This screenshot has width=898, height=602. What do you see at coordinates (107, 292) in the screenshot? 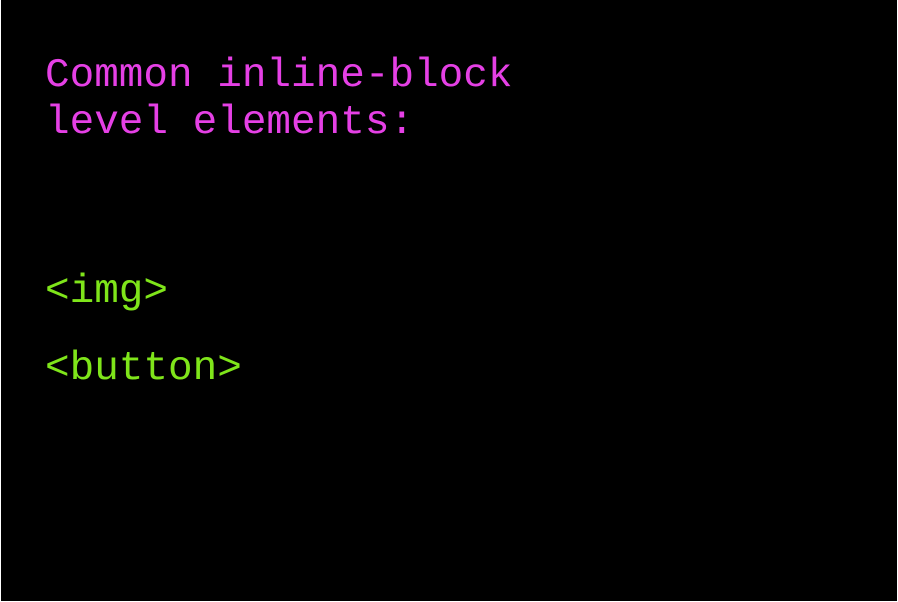
I see `list-item-img-tag: <img>` at bounding box center [107, 292].